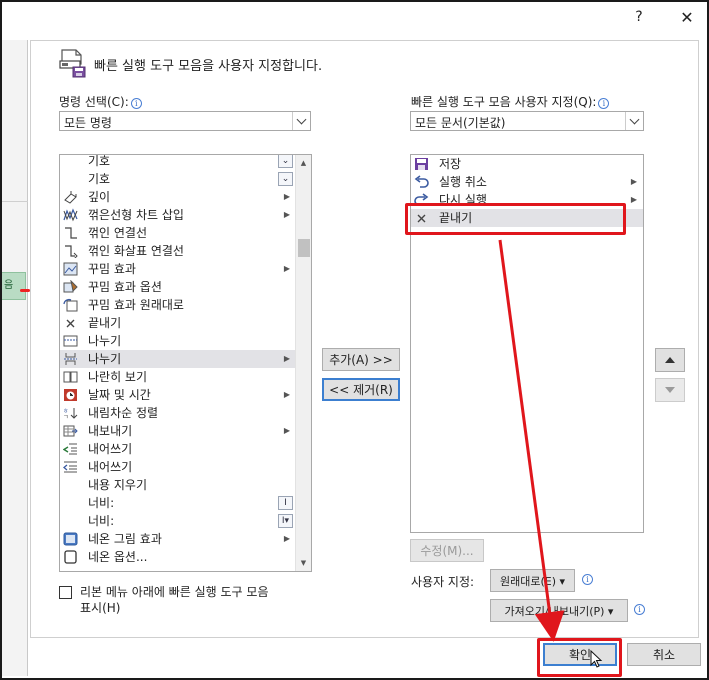 The height and width of the screenshot is (680, 709). I want to click on toolbar-list-item: 실행 취소 ▶, so click(527, 182).